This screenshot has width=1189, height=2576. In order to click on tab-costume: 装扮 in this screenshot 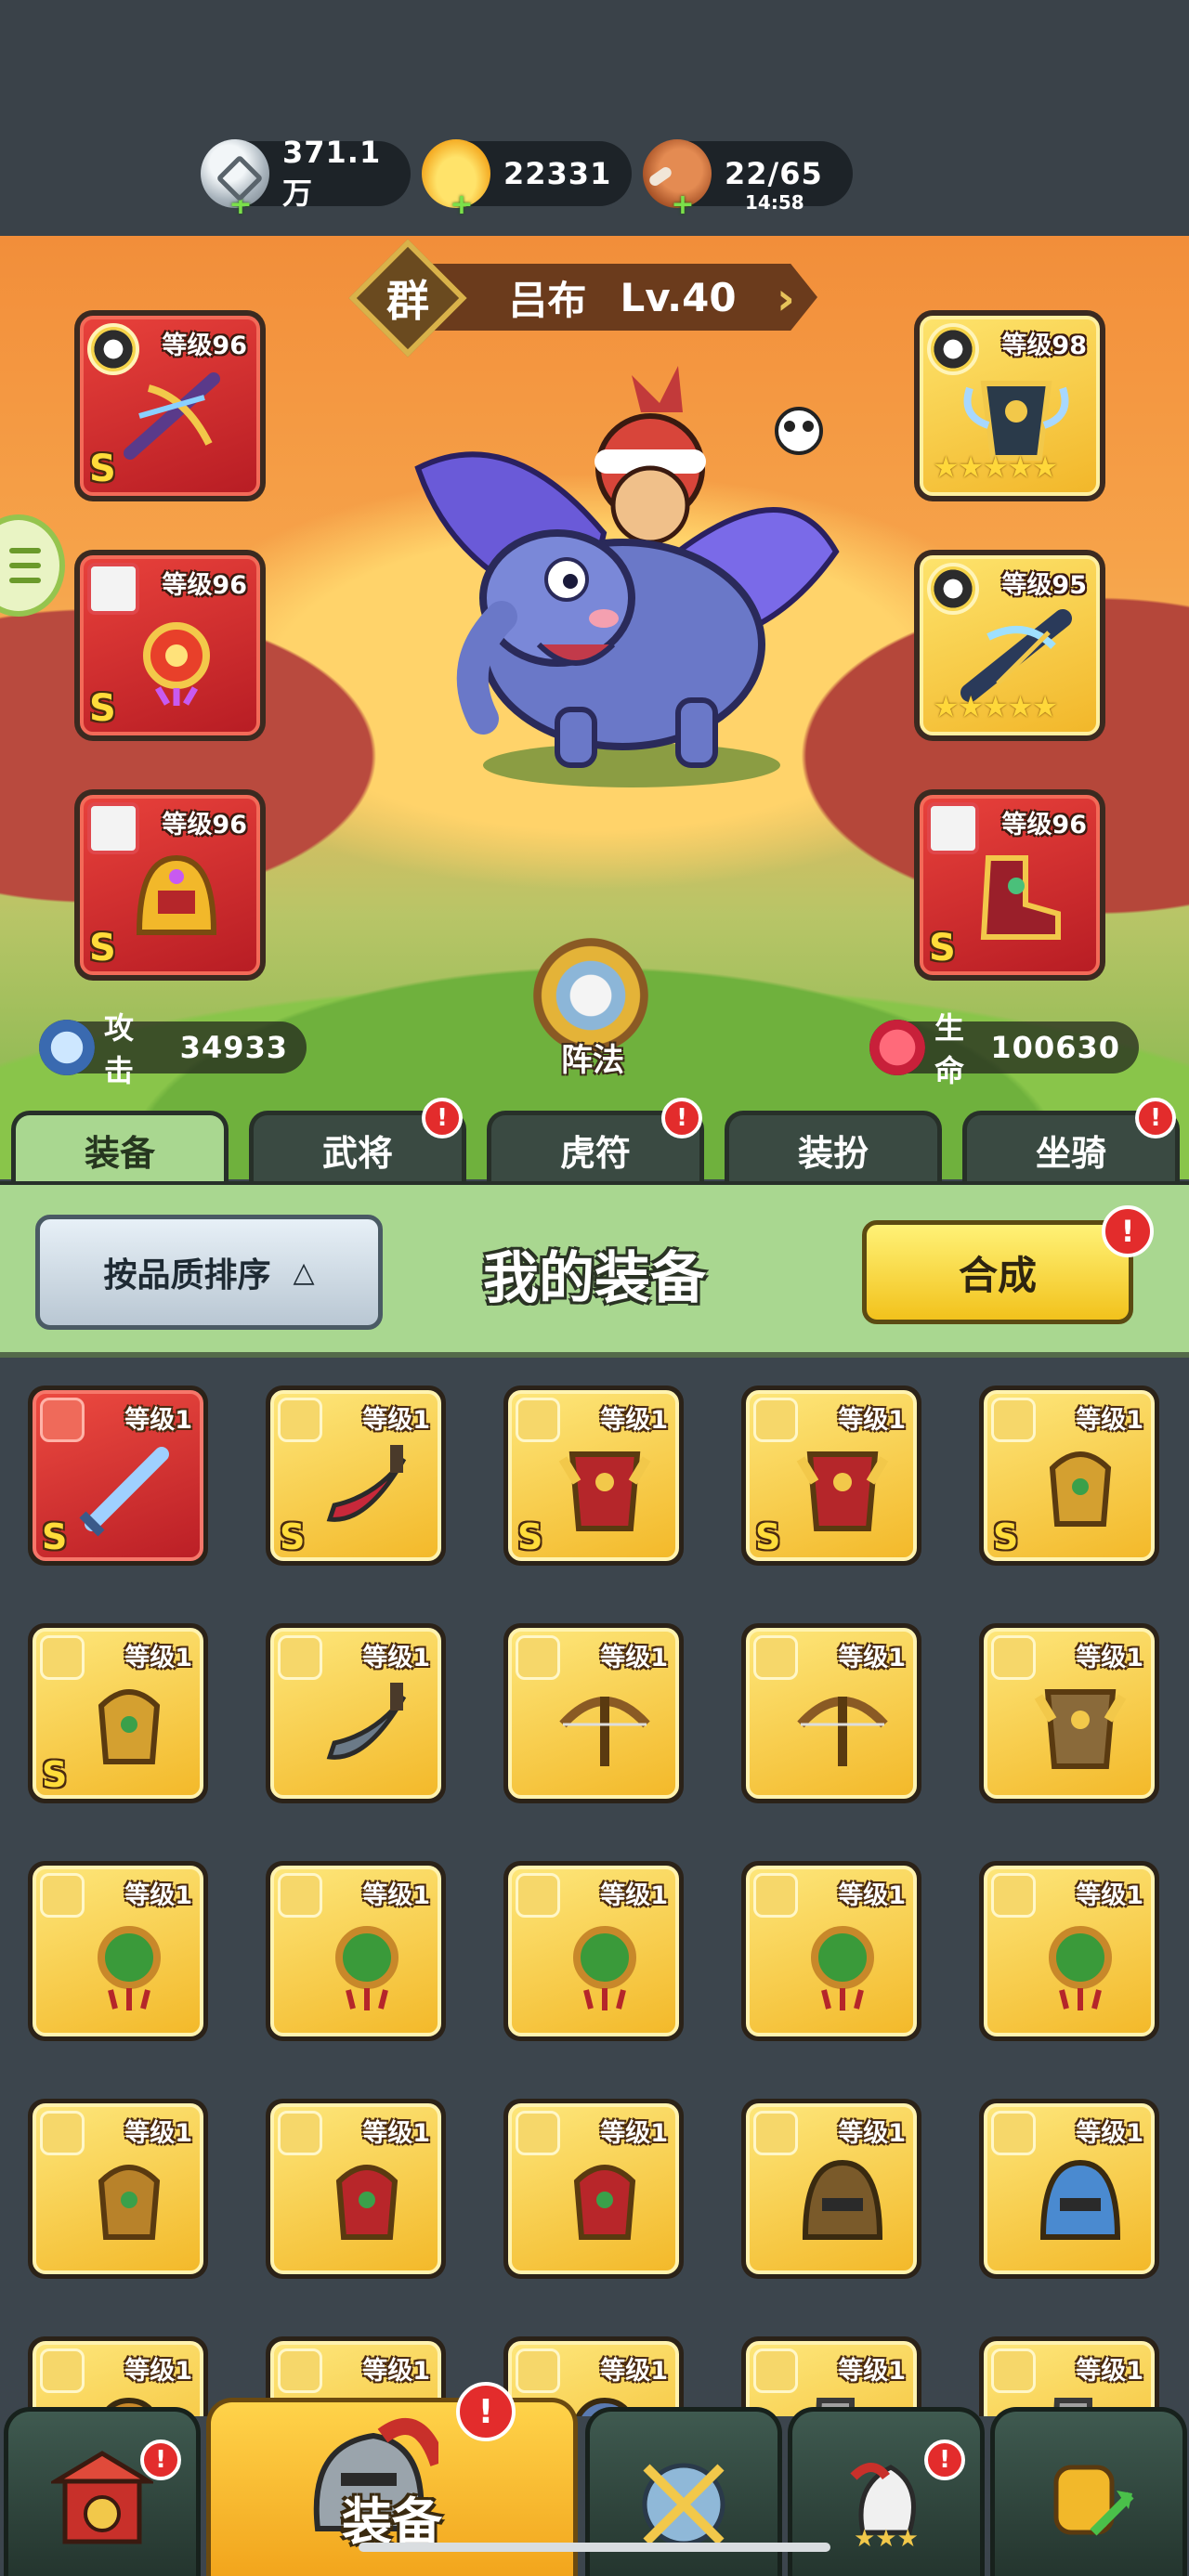, I will do `click(833, 1148)`.